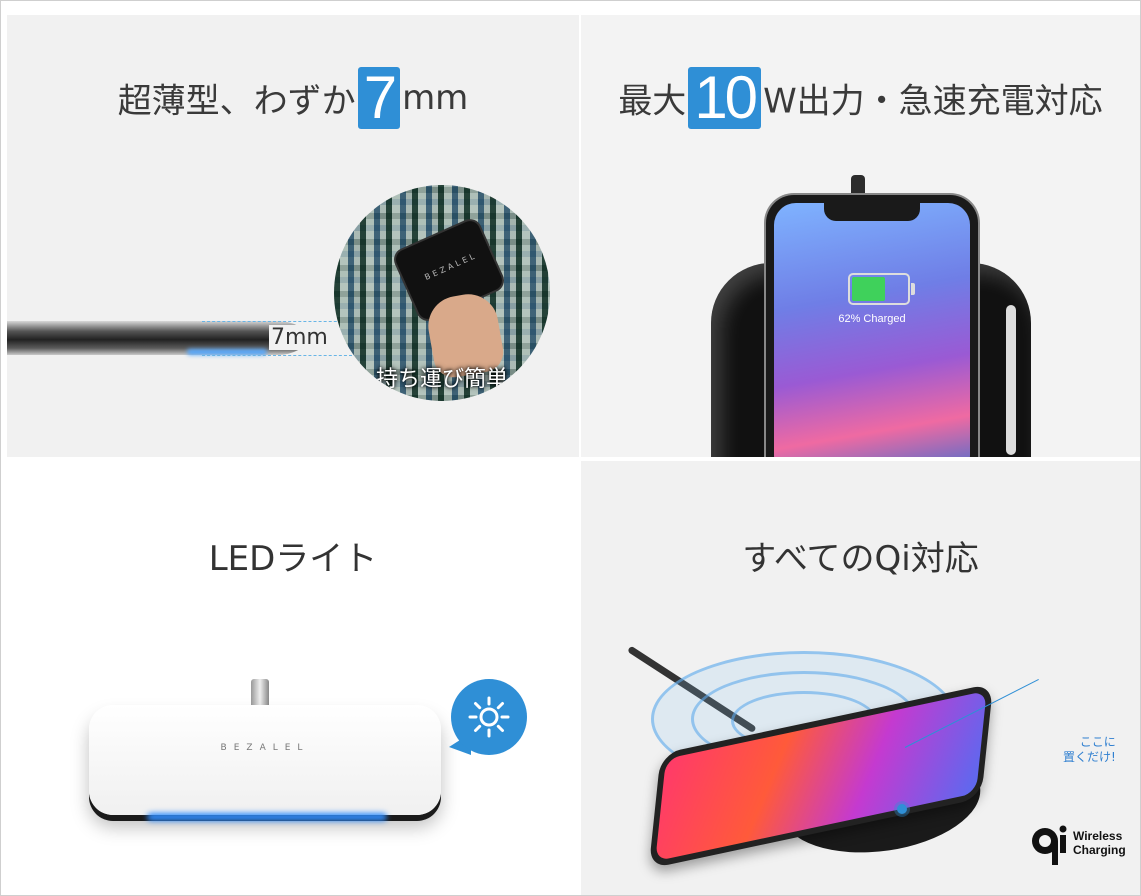 This screenshot has height=896, width=1141. I want to click on charger-brand-text: BEZALEL, so click(451, 266).